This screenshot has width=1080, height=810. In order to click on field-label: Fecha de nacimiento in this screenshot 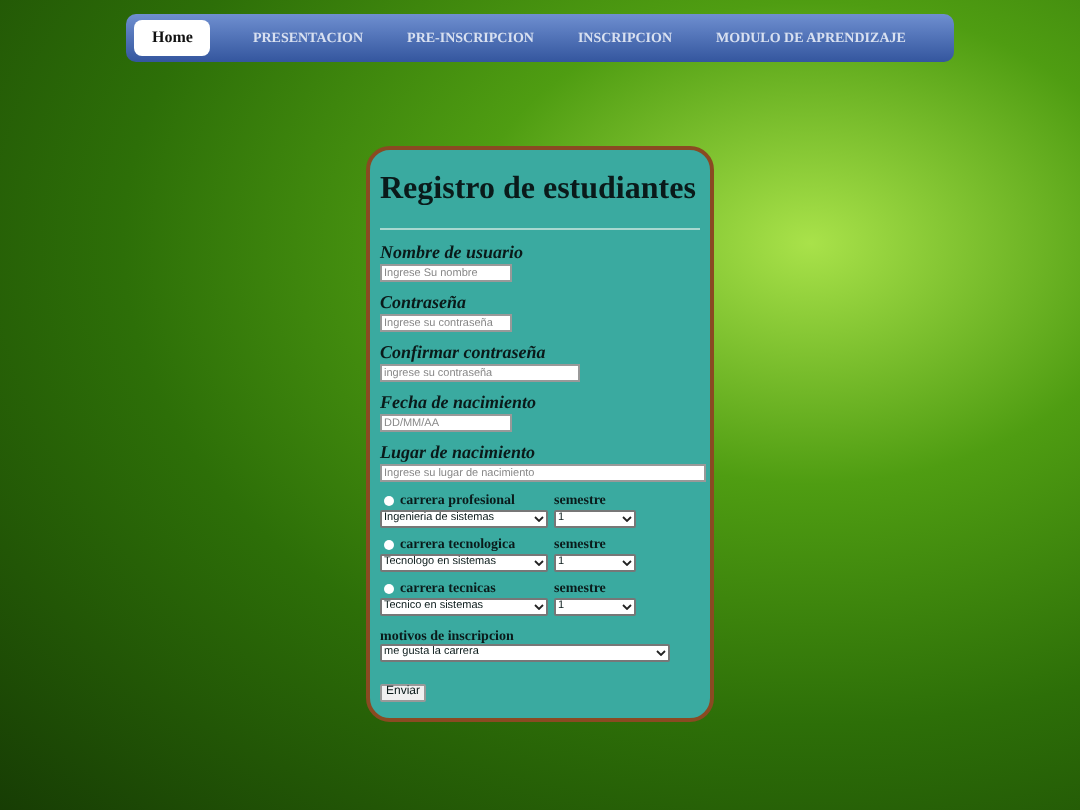, I will do `click(459, 403)`.